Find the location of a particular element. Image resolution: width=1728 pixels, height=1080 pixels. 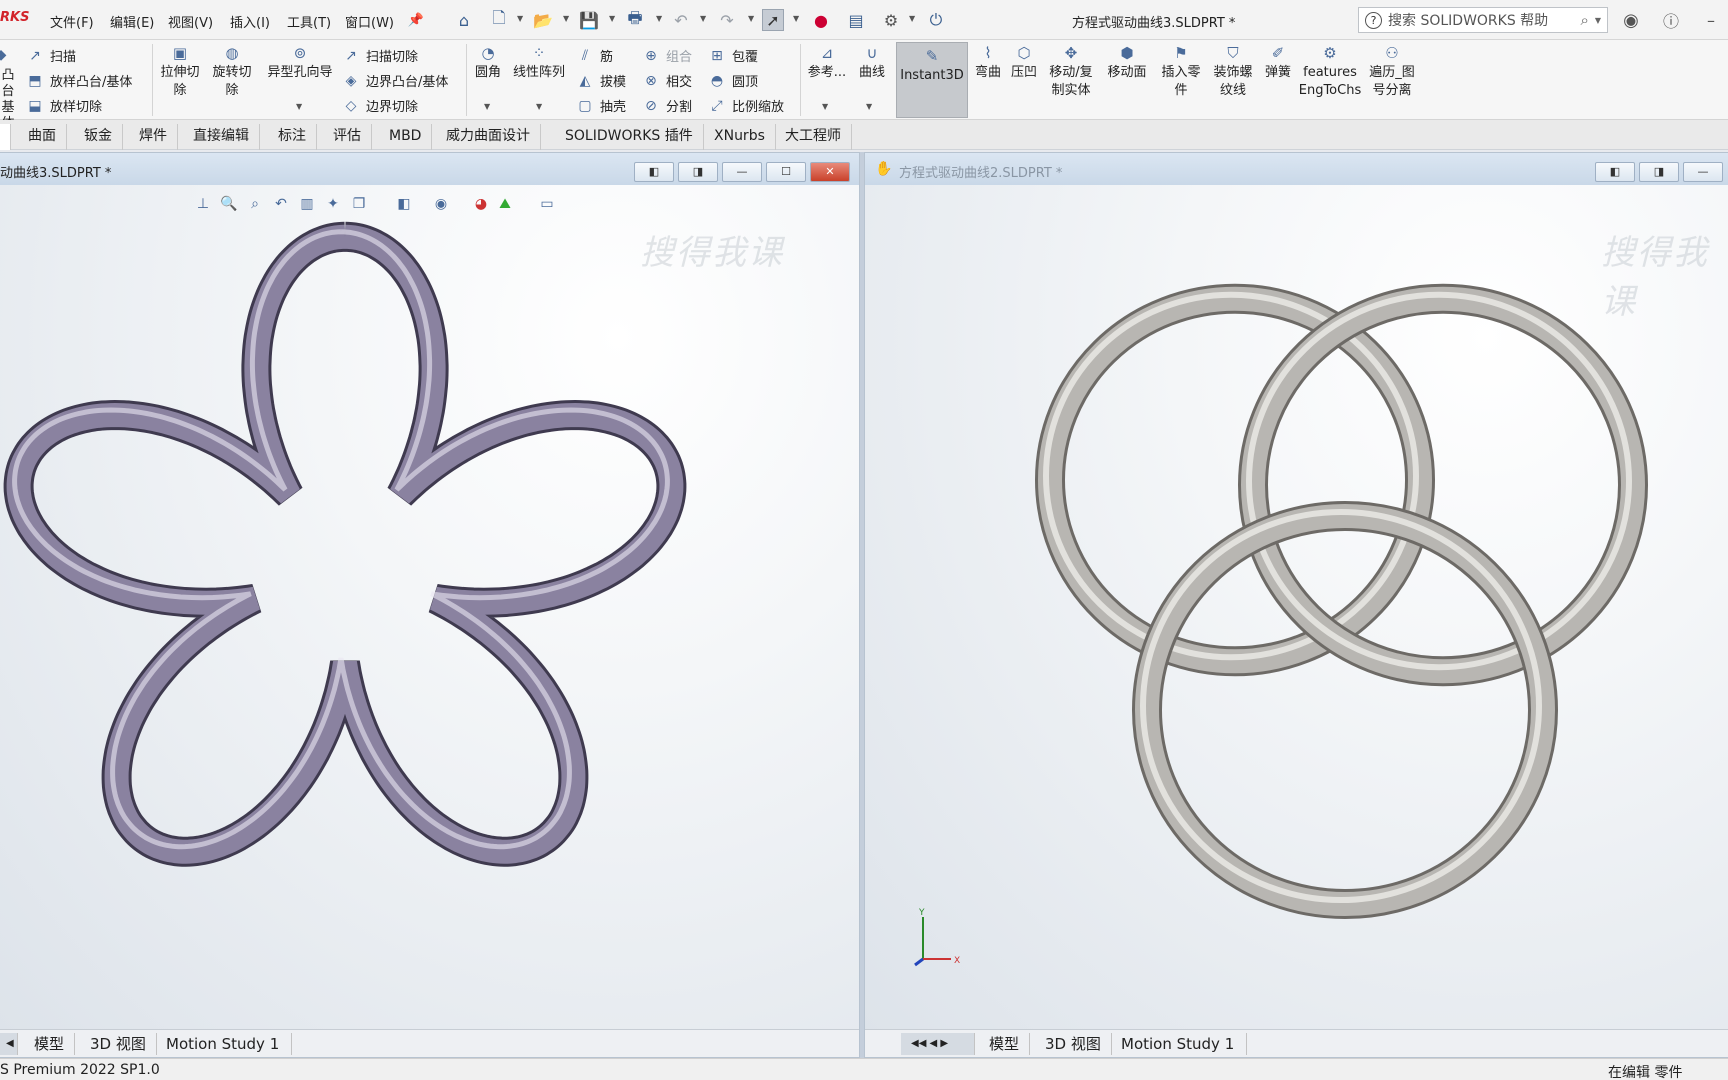

menu-edit: 编辑(E) is located at coordinates (132, 21).